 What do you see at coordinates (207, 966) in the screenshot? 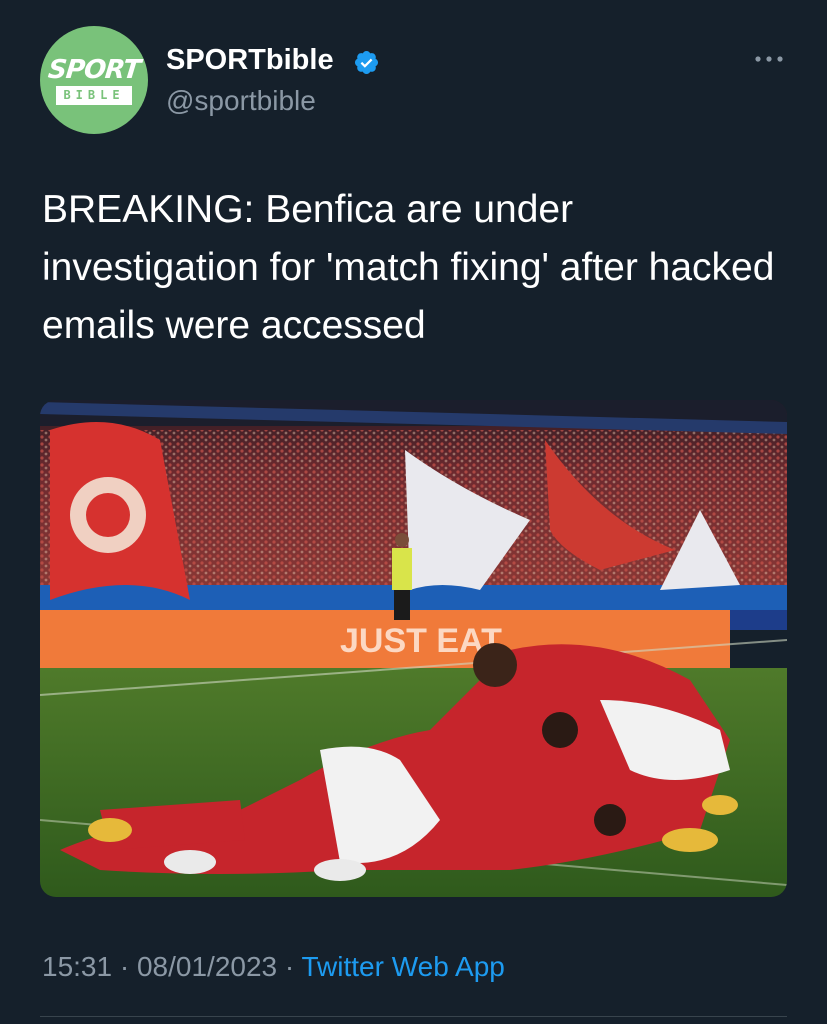
I see `tweet-date: 08/01/2023` at bounding box center [207, 966].